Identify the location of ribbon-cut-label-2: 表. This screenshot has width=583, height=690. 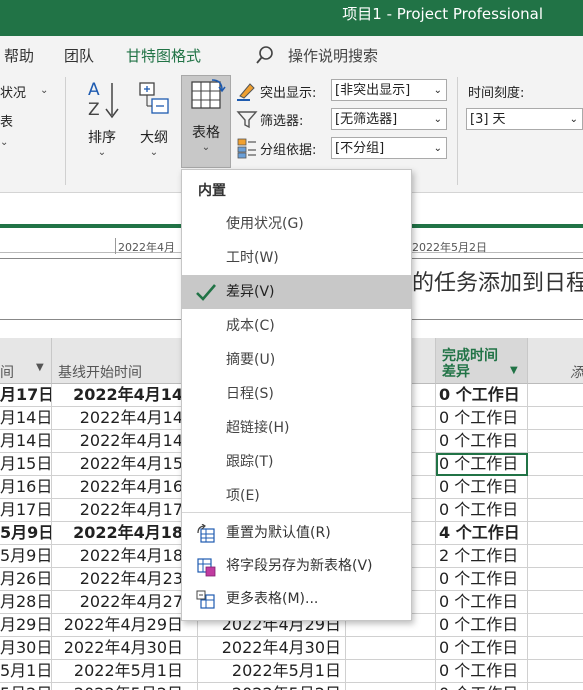
(6, 120).